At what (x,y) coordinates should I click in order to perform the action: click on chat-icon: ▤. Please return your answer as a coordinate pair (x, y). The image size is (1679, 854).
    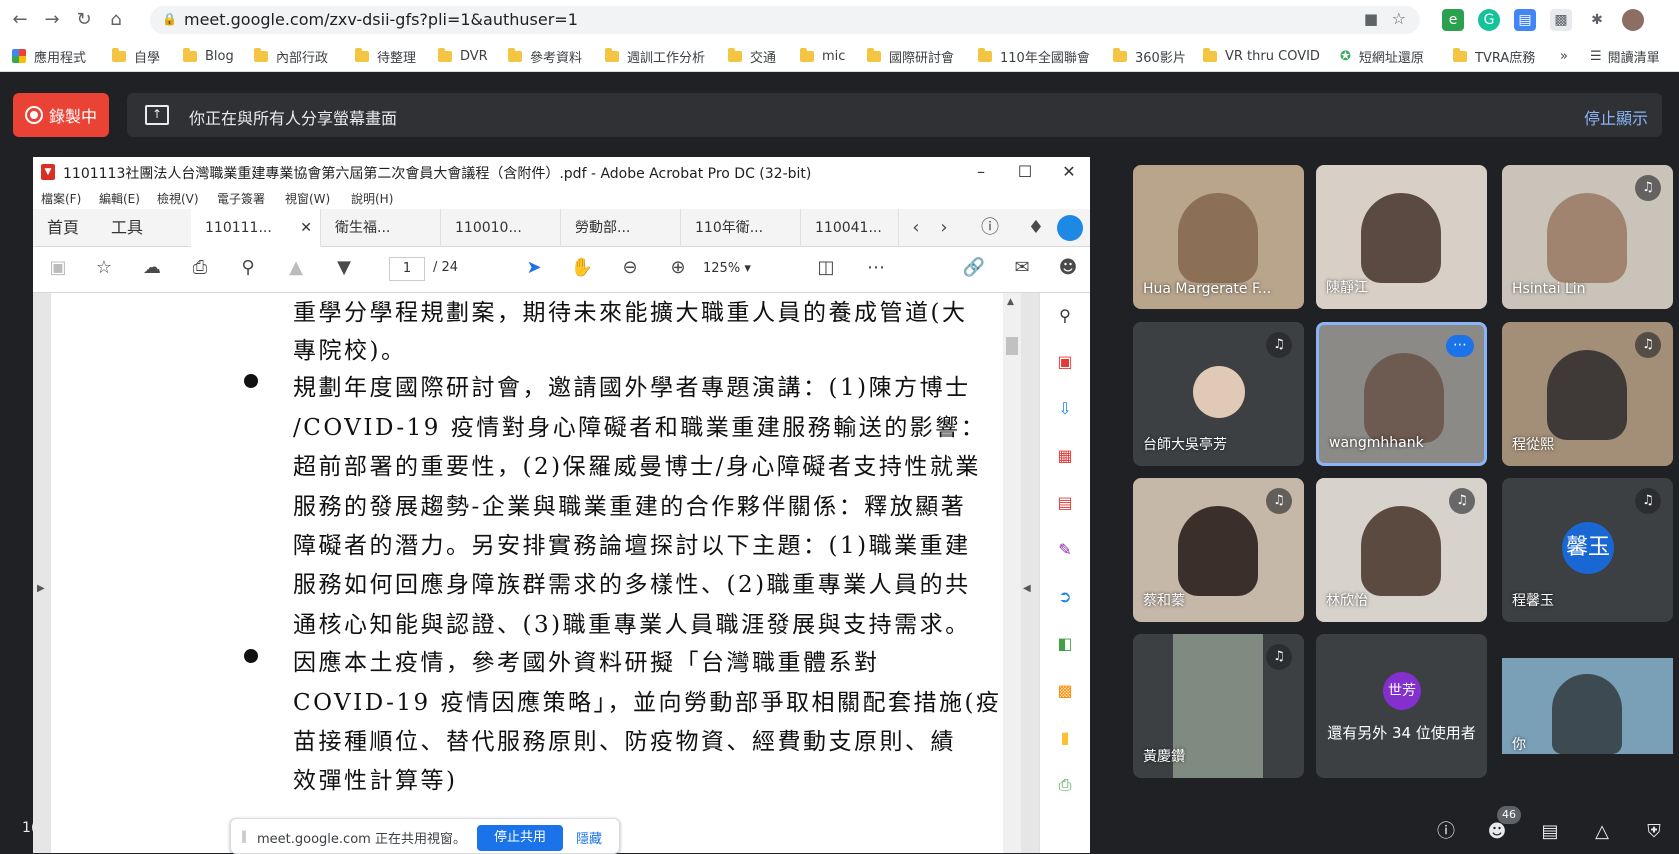
    Looking at the image, I should click on (1550, 832).